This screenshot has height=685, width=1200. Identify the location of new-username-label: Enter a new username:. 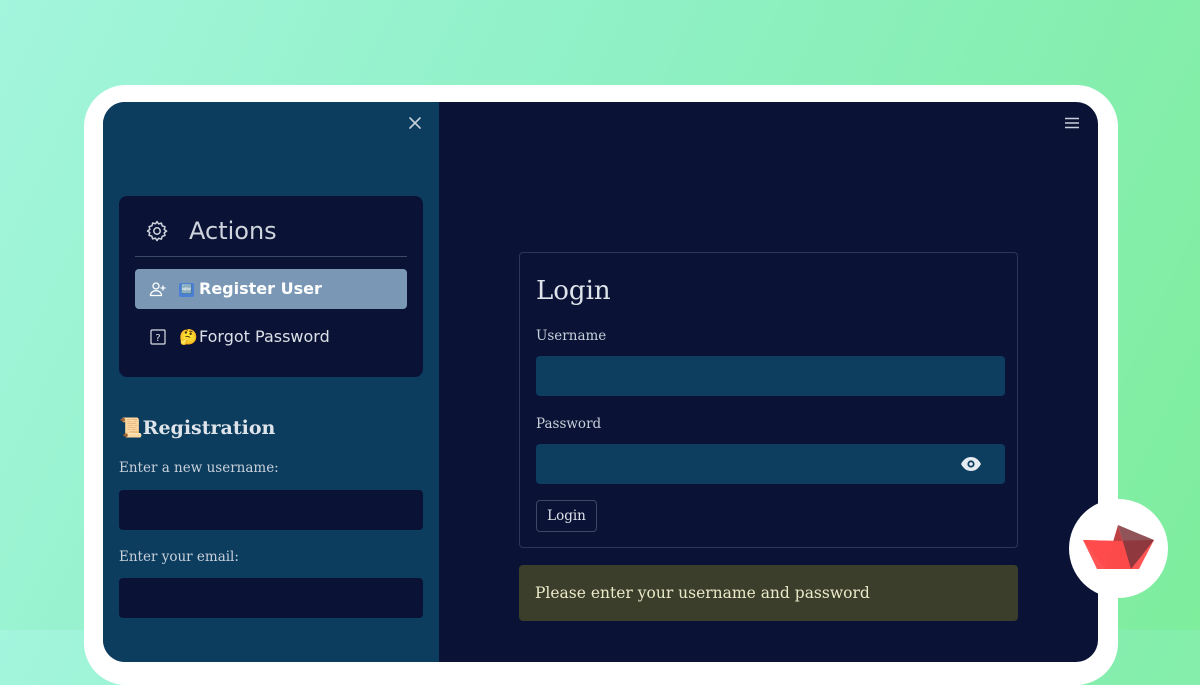
(199, 468).